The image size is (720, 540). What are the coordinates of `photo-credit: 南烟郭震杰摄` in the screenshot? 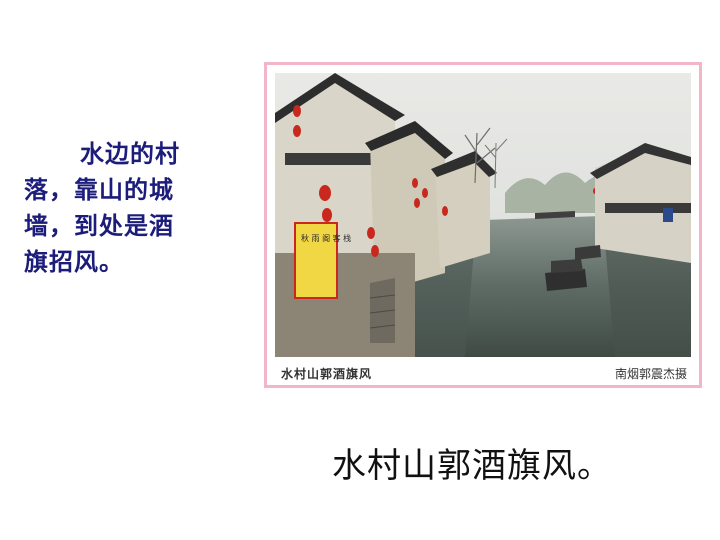 It's located at (650, 374).